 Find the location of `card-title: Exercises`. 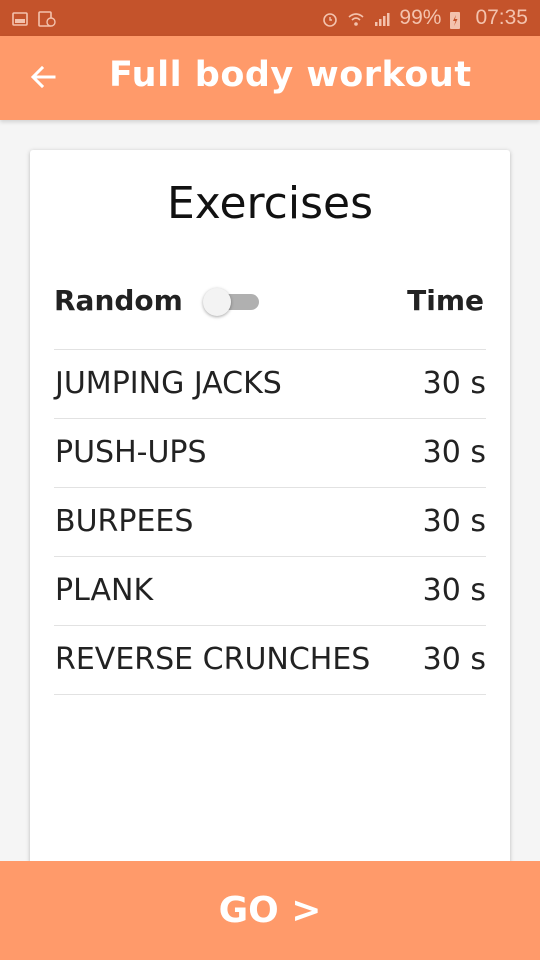

card-title: Exercises is located at coordinates (269, 203).